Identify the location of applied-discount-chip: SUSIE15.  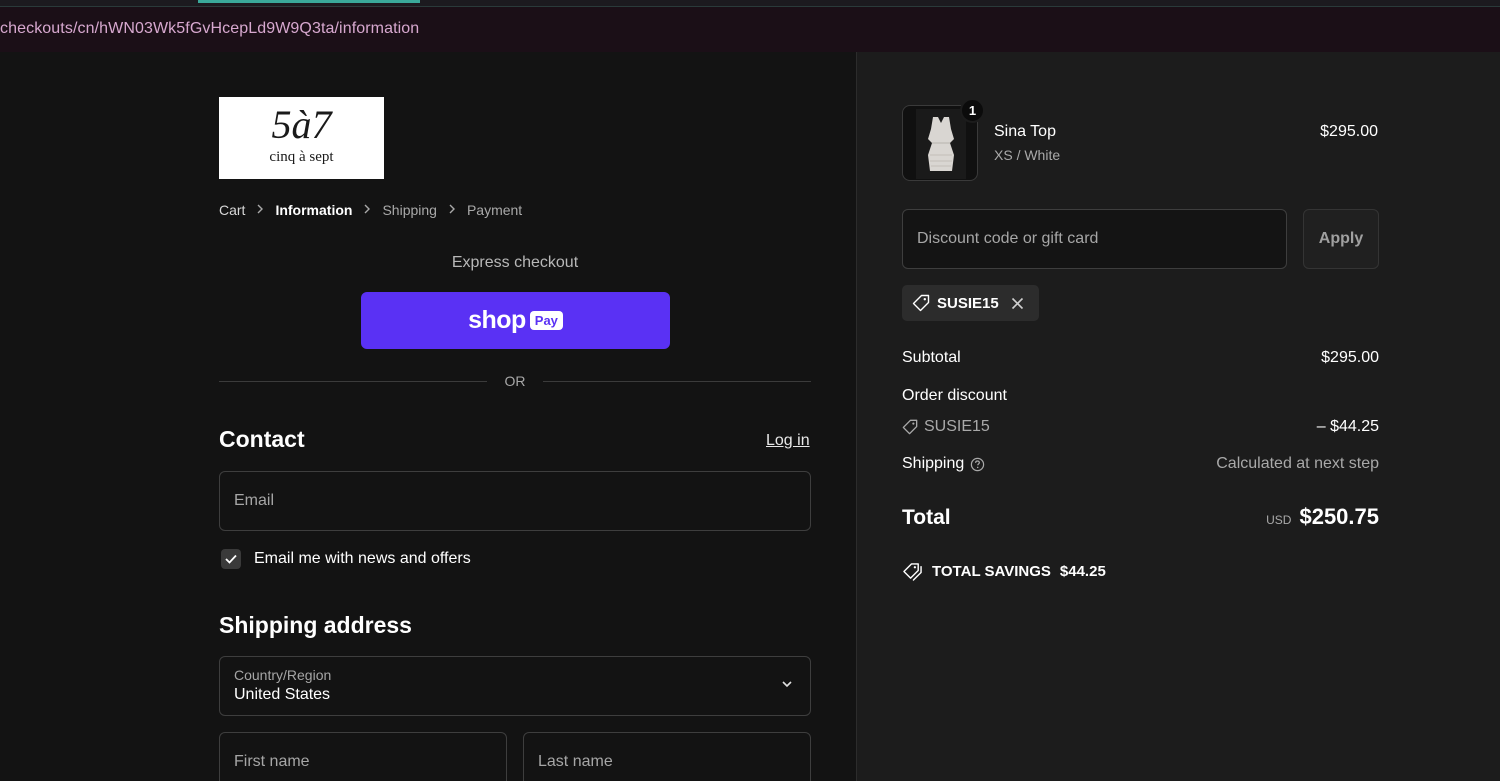
(970, 303).